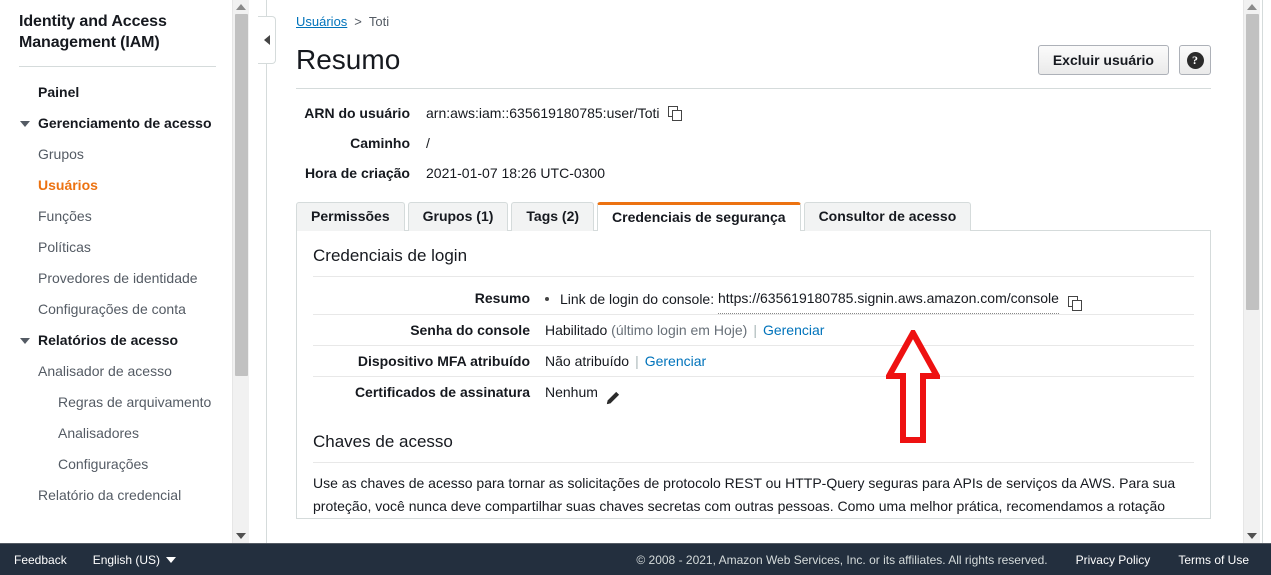 Image resolution: width=1271 pixels, height=575 pixels. Describe the element at coordinates (576, 330) in the screenshot. I see `password-status: Habilitado` at that location.